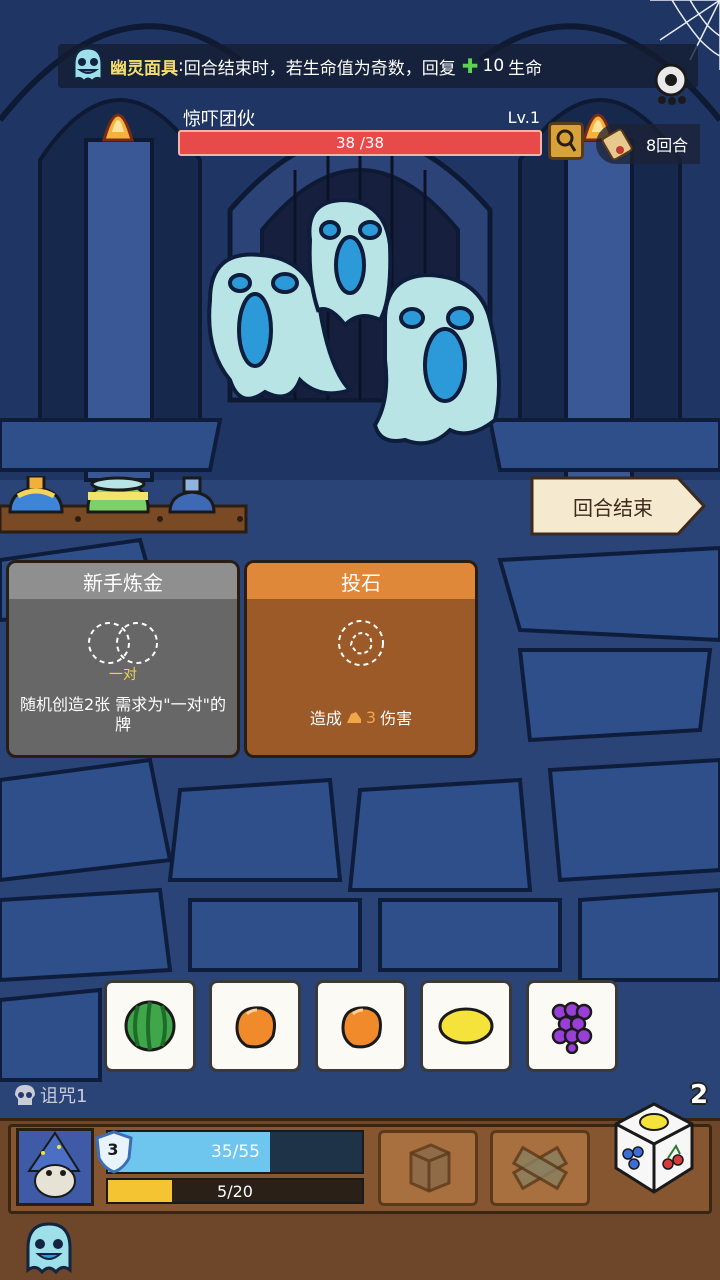  I want to click on potion-empty-flask, so click(192, 495).